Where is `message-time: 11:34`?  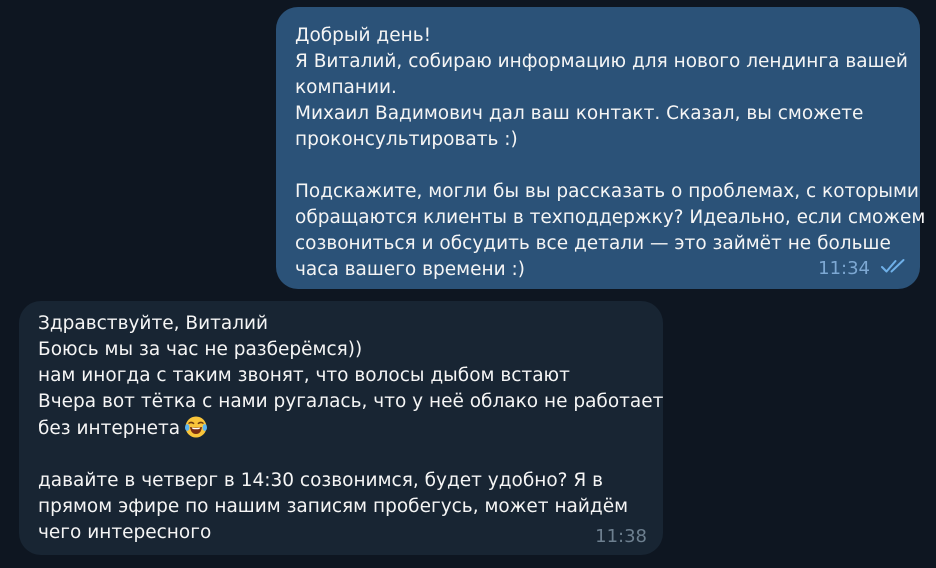 message-time: 11:34 is located at coordinates (844, 268).